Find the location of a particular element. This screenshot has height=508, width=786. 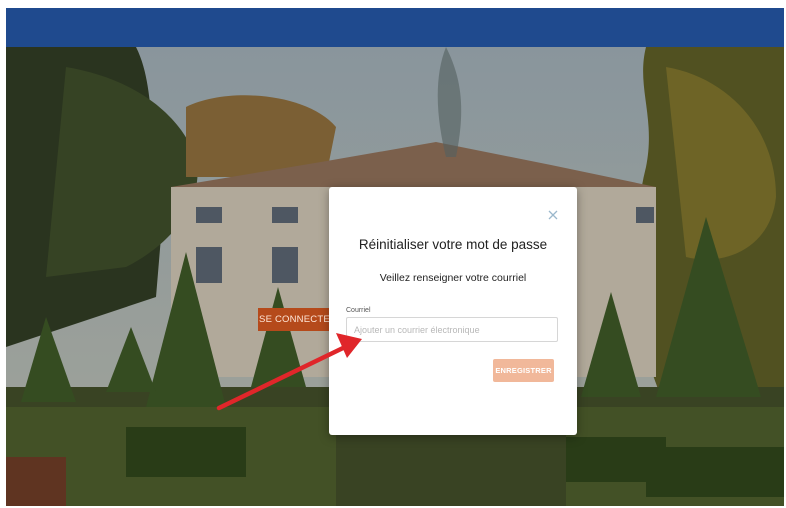

email-field-label: Courriel is located at coordinates (358, 310).